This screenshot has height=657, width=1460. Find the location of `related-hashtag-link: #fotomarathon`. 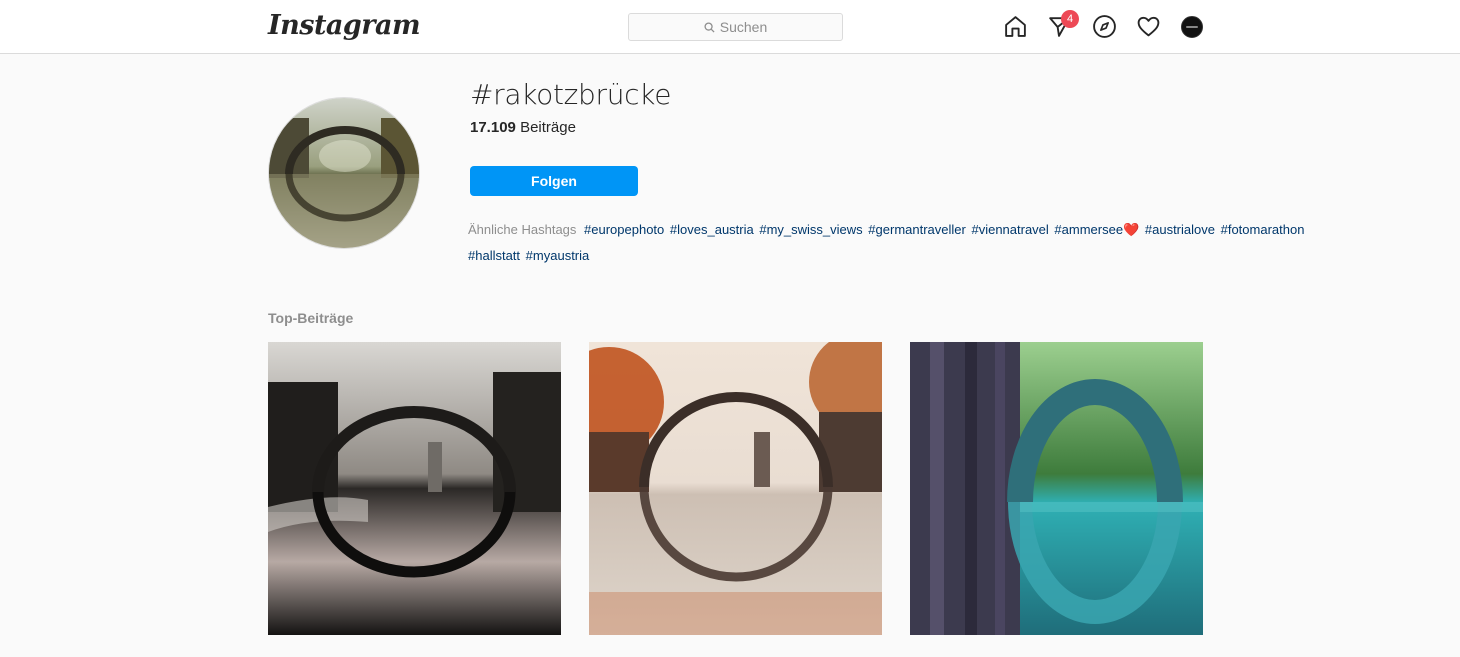

related-hashtag-link: #fotomarathon is located at coordinates (1263, 229).